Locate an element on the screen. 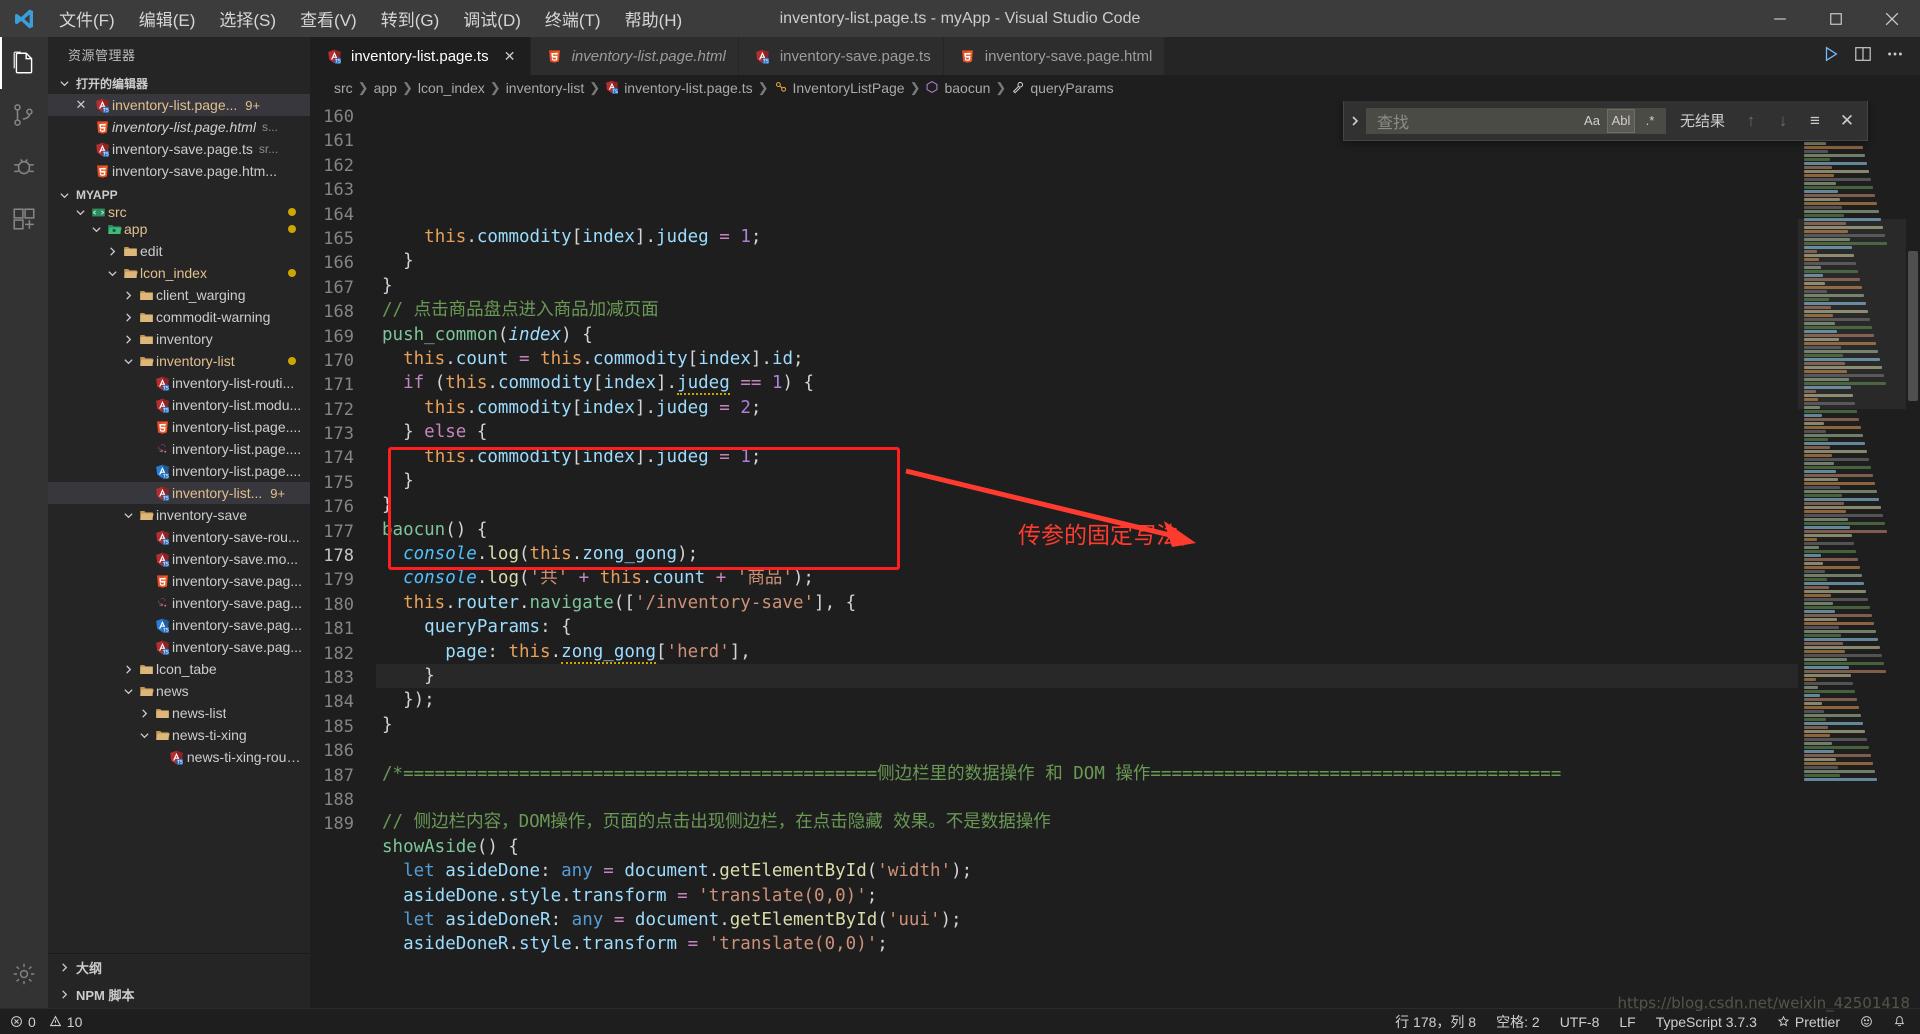 The image size is (1920, 1034). status-left: 0 10 is located at coordinates (41, 1022).